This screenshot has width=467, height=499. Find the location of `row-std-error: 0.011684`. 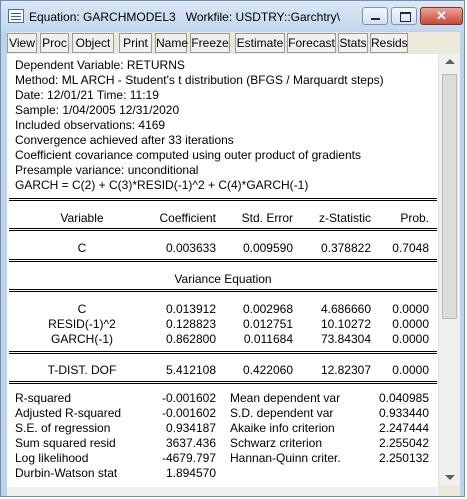

row-std-error: 0.011684 is located at coordinates (268, 339).